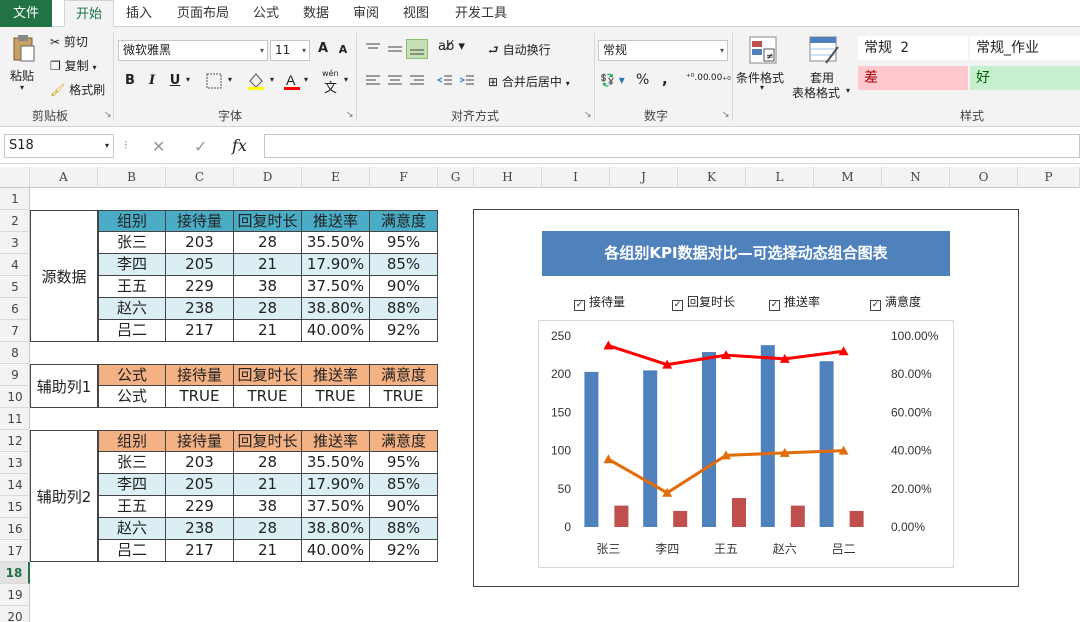  I want to click on tab-data: 数据, so click(316, 13).